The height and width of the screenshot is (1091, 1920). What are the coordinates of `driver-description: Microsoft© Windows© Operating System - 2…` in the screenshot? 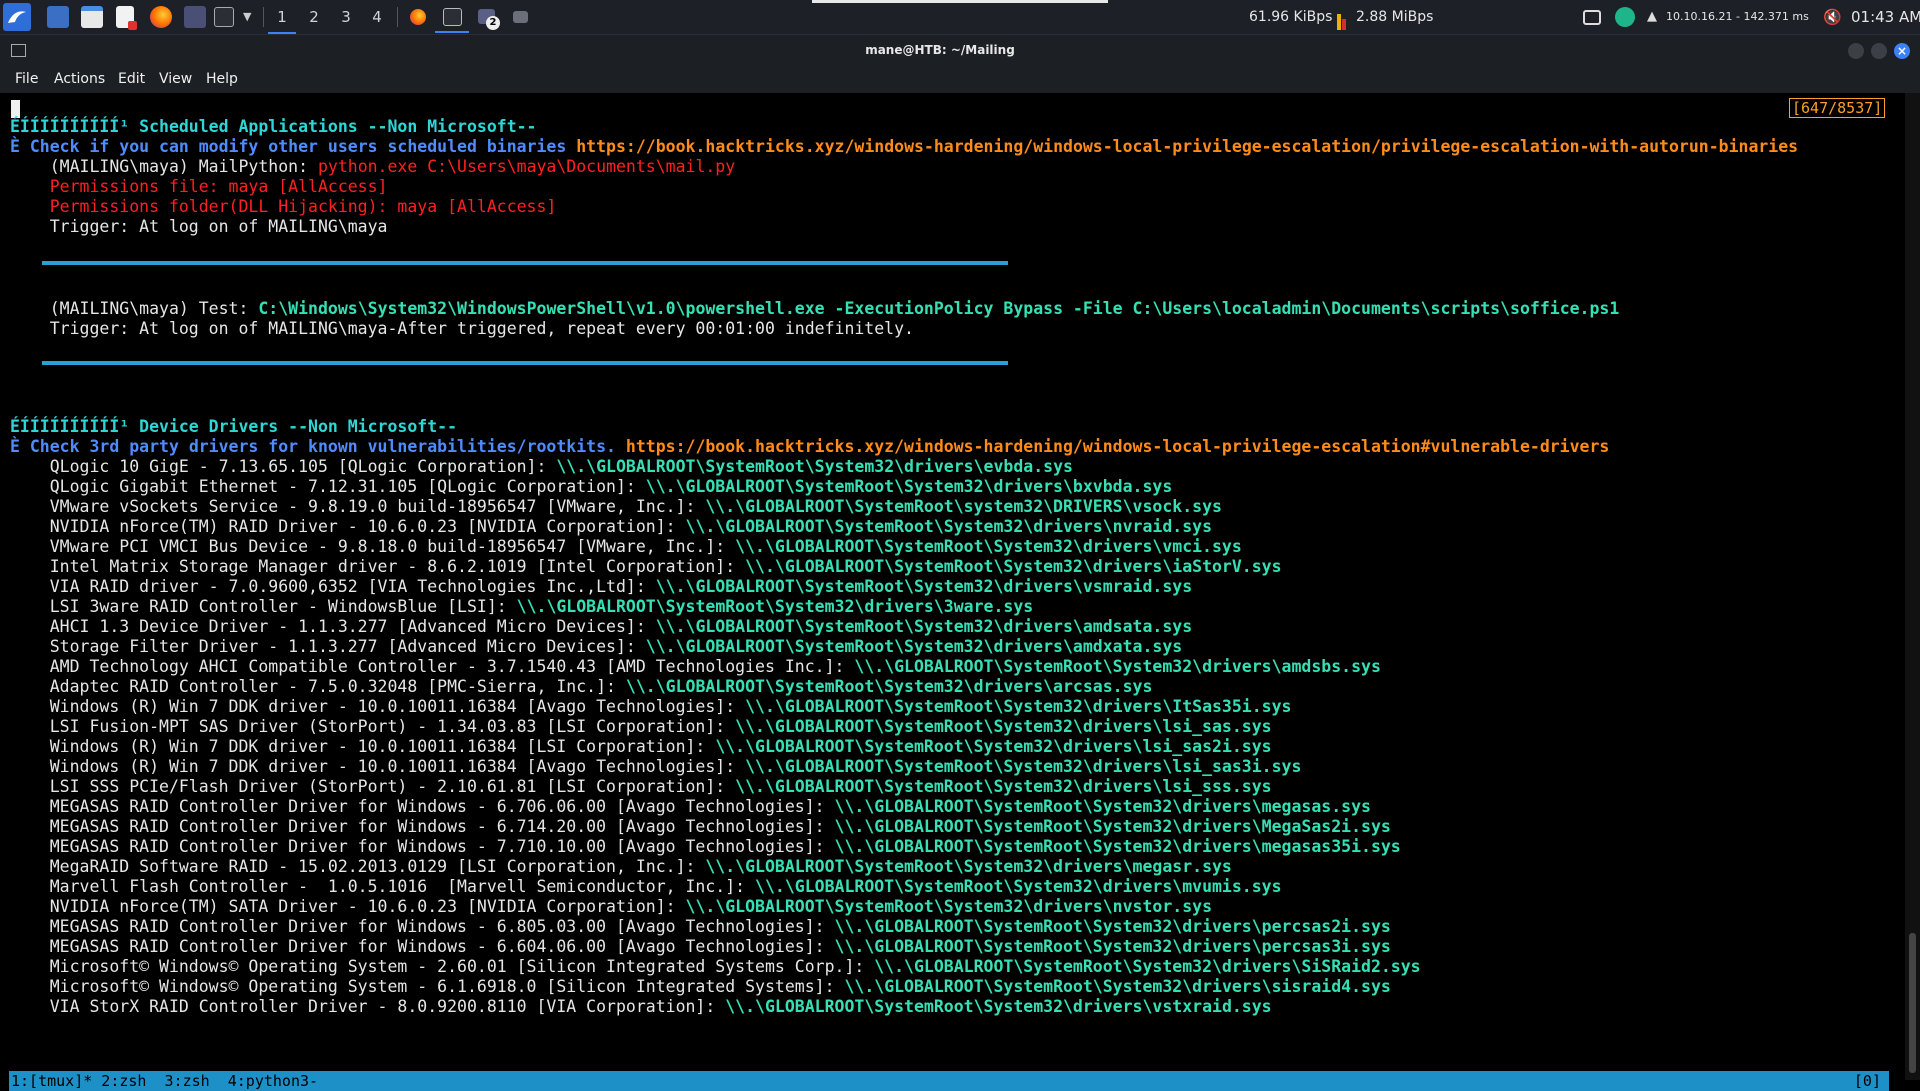 It's located at (442, 966).